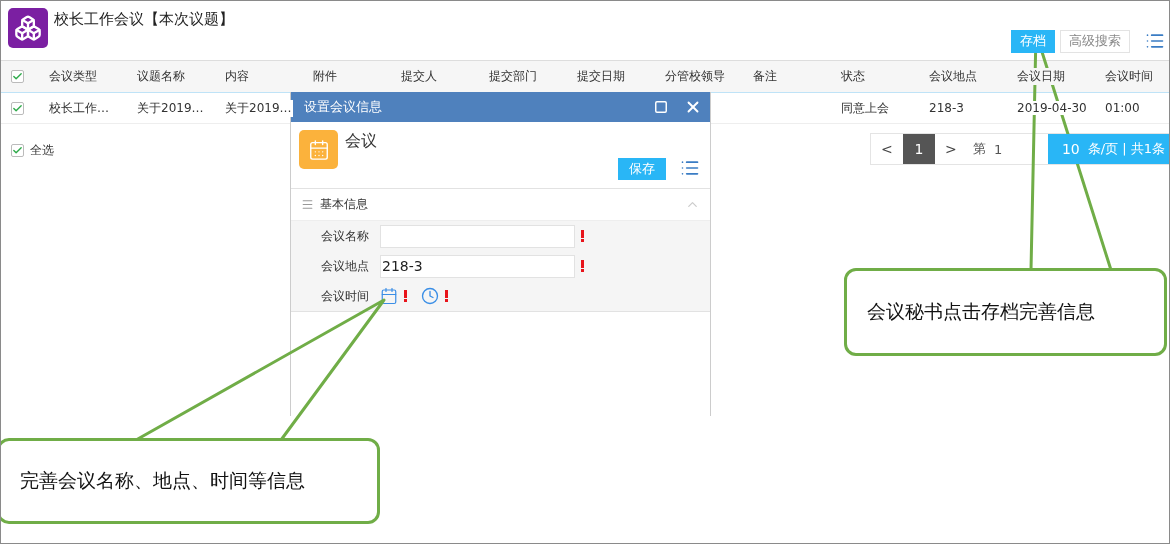  What do you see at coordinates (953, 76) in the screenshot?
I see `column-header: 会议地点` at bounding box center [953, 76].